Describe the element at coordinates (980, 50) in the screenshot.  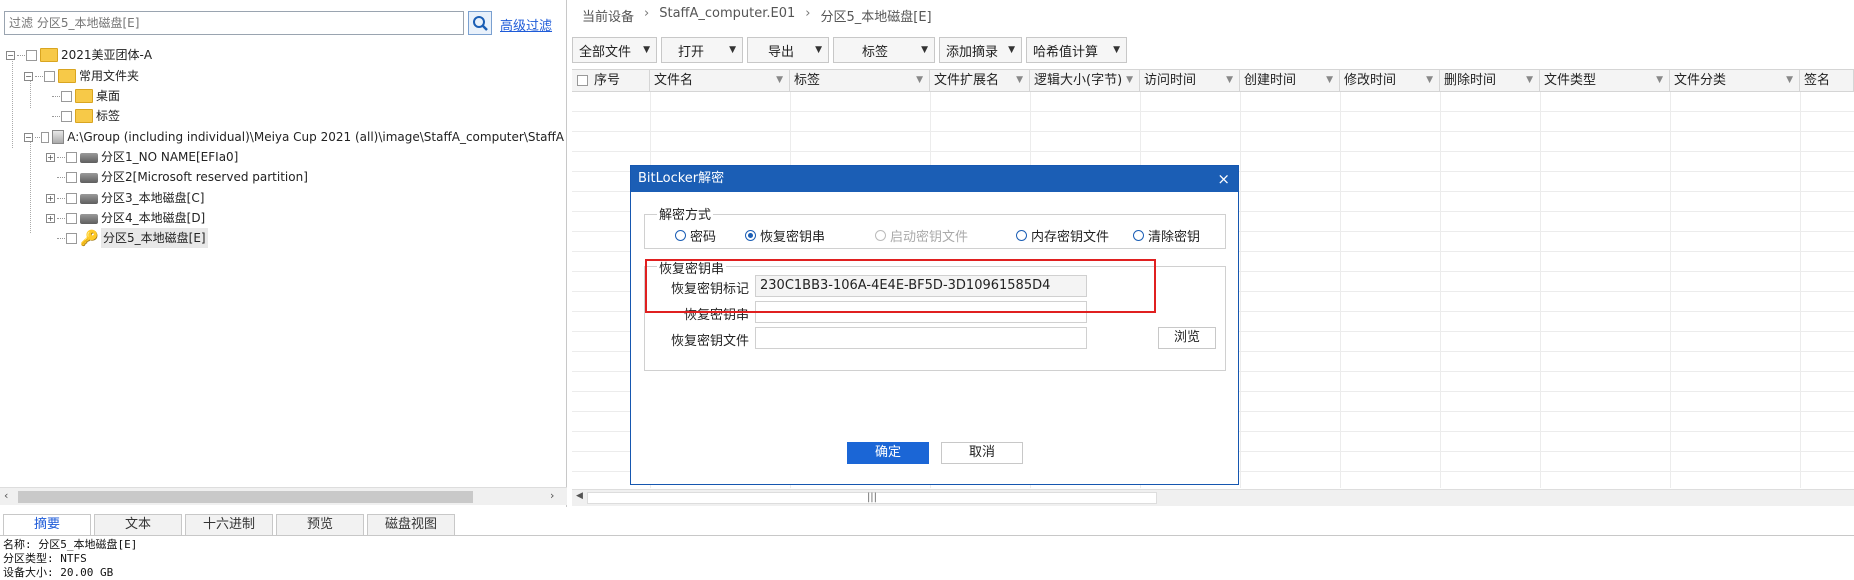
I see `add-excerpt-dropdown: 添加摘录 ▼` at that location.